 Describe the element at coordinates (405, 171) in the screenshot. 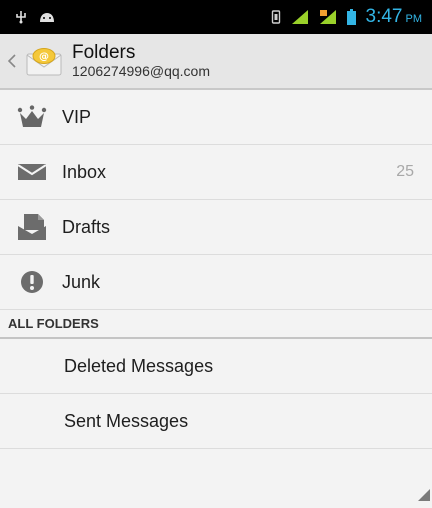

I see `unread-count: 25` at that location.